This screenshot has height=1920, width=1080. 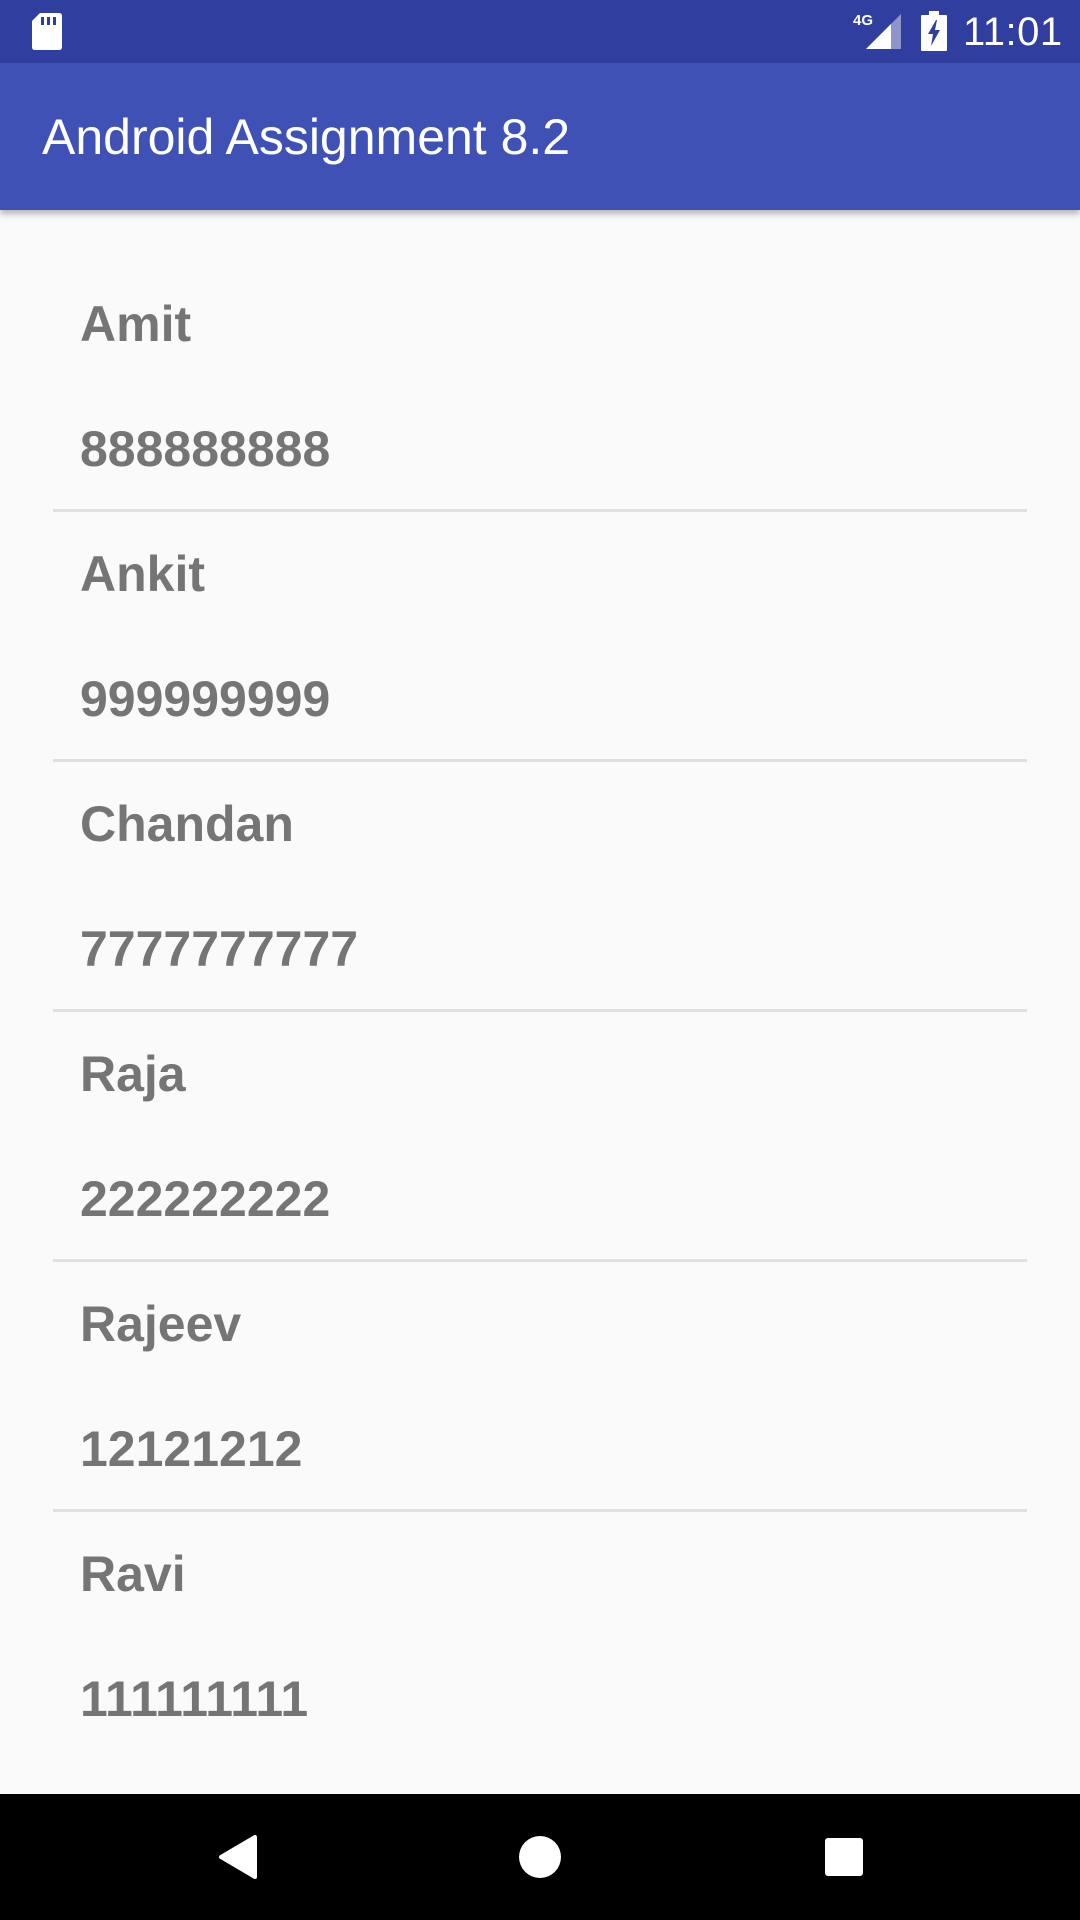 I want to click on list-item: Amit 888888888, so click(x=540, y=343).